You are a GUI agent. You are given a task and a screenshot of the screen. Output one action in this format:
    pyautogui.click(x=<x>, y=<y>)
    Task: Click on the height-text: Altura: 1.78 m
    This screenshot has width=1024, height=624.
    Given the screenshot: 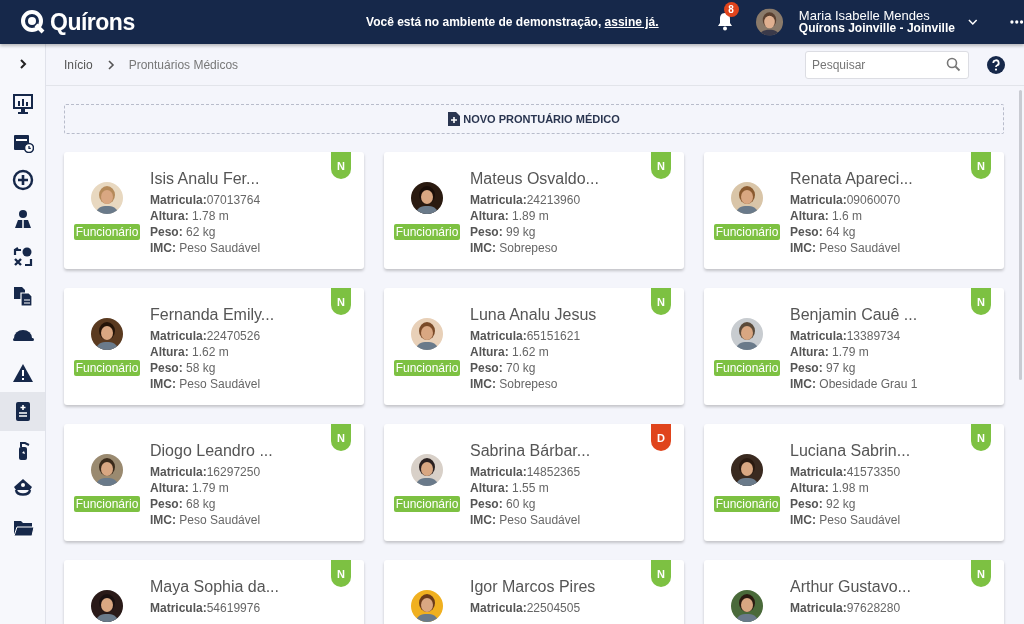 What is the action you would take?
    pyautogui.click(x=190, y=216)
    